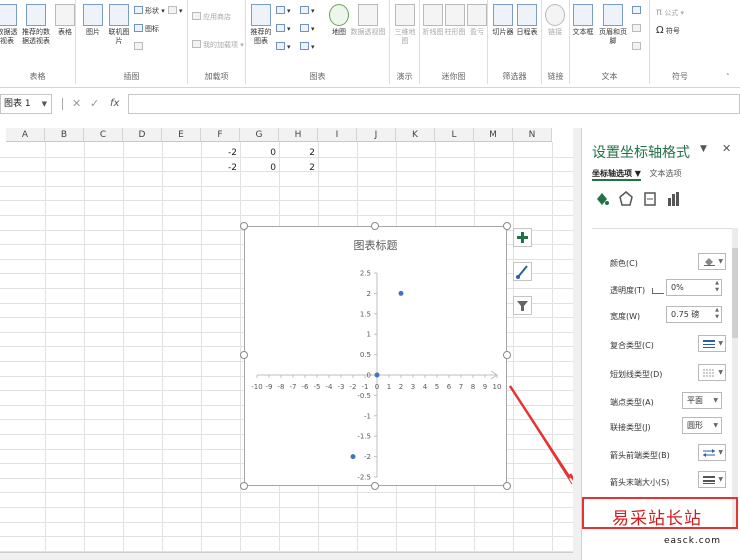 The image size is (740, 560). I want to click on timeline-button: 日程表, so click(527, 20).